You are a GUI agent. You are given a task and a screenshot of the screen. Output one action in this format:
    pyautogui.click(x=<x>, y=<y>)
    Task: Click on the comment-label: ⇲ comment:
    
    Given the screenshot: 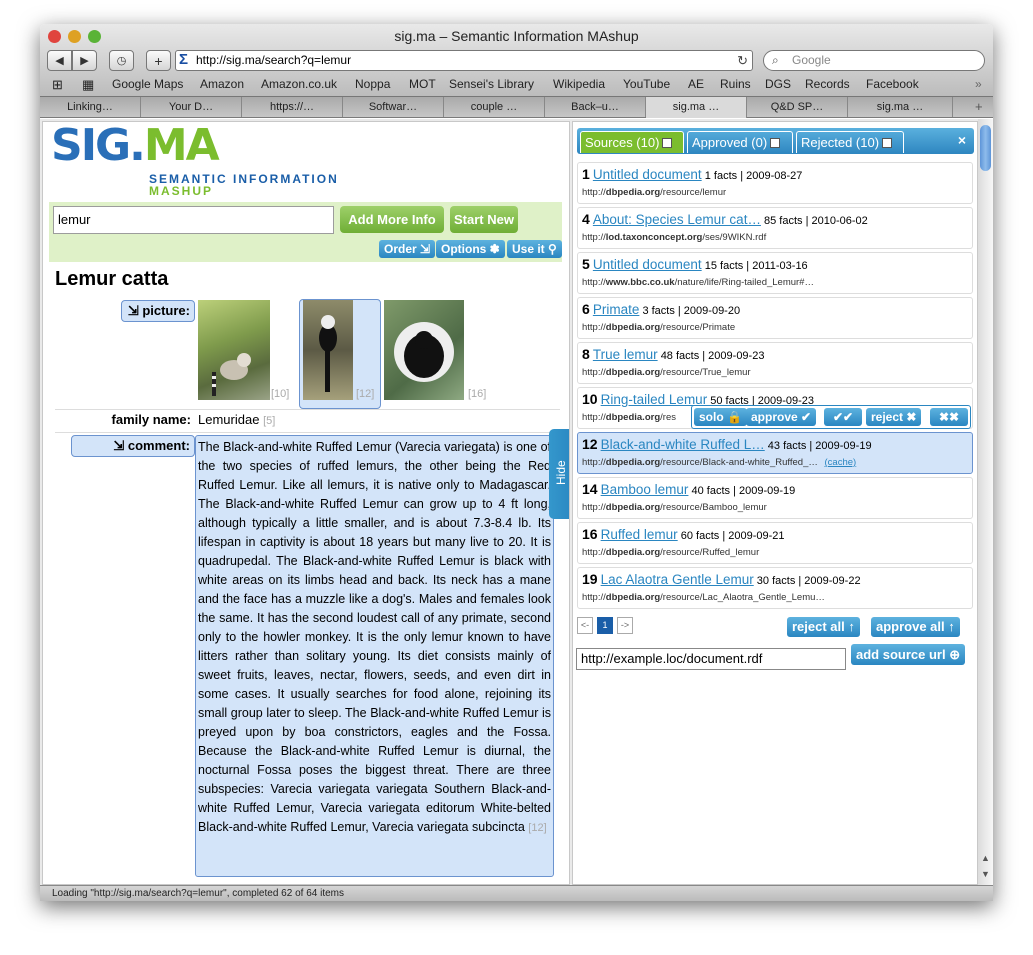 What is the action you would take?
    pyautogui.click(x=133, y=446)
    